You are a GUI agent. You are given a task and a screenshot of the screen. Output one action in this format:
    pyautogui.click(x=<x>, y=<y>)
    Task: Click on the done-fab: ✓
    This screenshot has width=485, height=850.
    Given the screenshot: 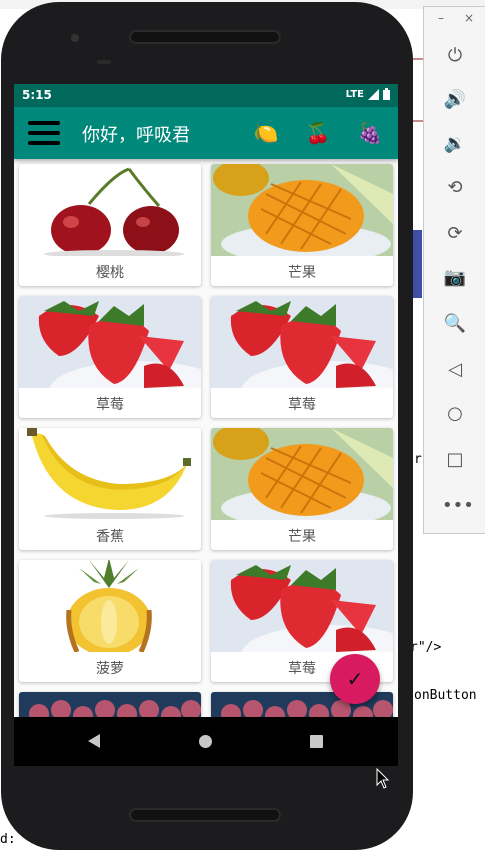 What is the action you would take?
    pyautogui.click(x=355, y=679)
    